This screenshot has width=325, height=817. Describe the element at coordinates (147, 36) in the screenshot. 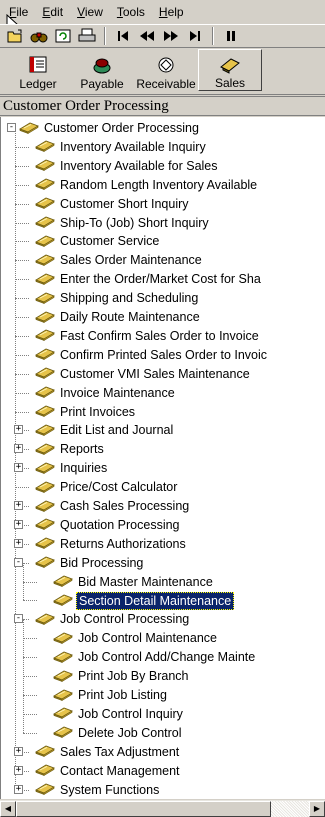

I see `previous-record-icon` at that location.